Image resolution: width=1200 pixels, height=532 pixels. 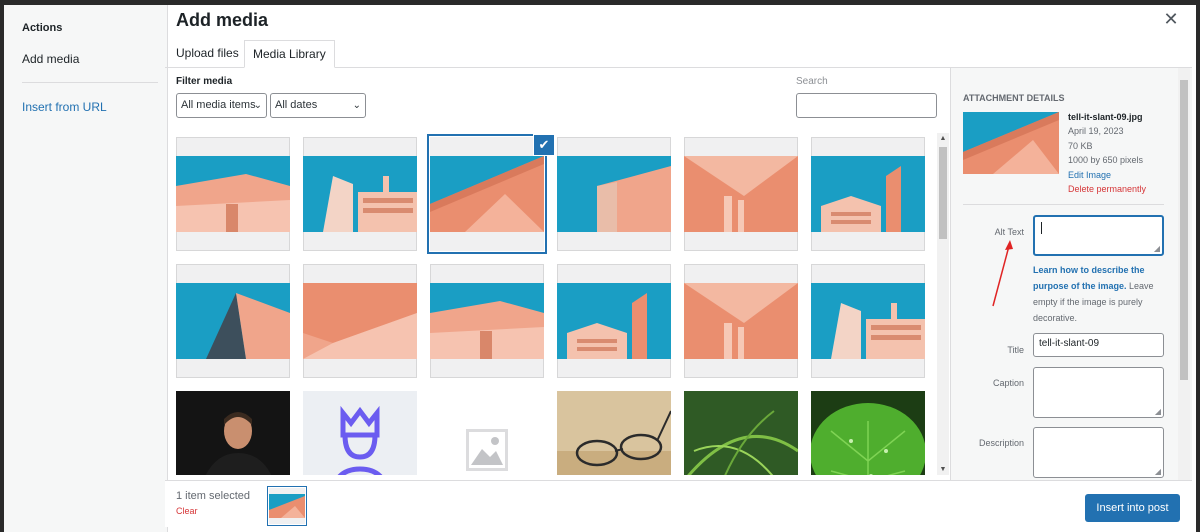 I want to click on title-label: Title, so click(x=1015, y=350).